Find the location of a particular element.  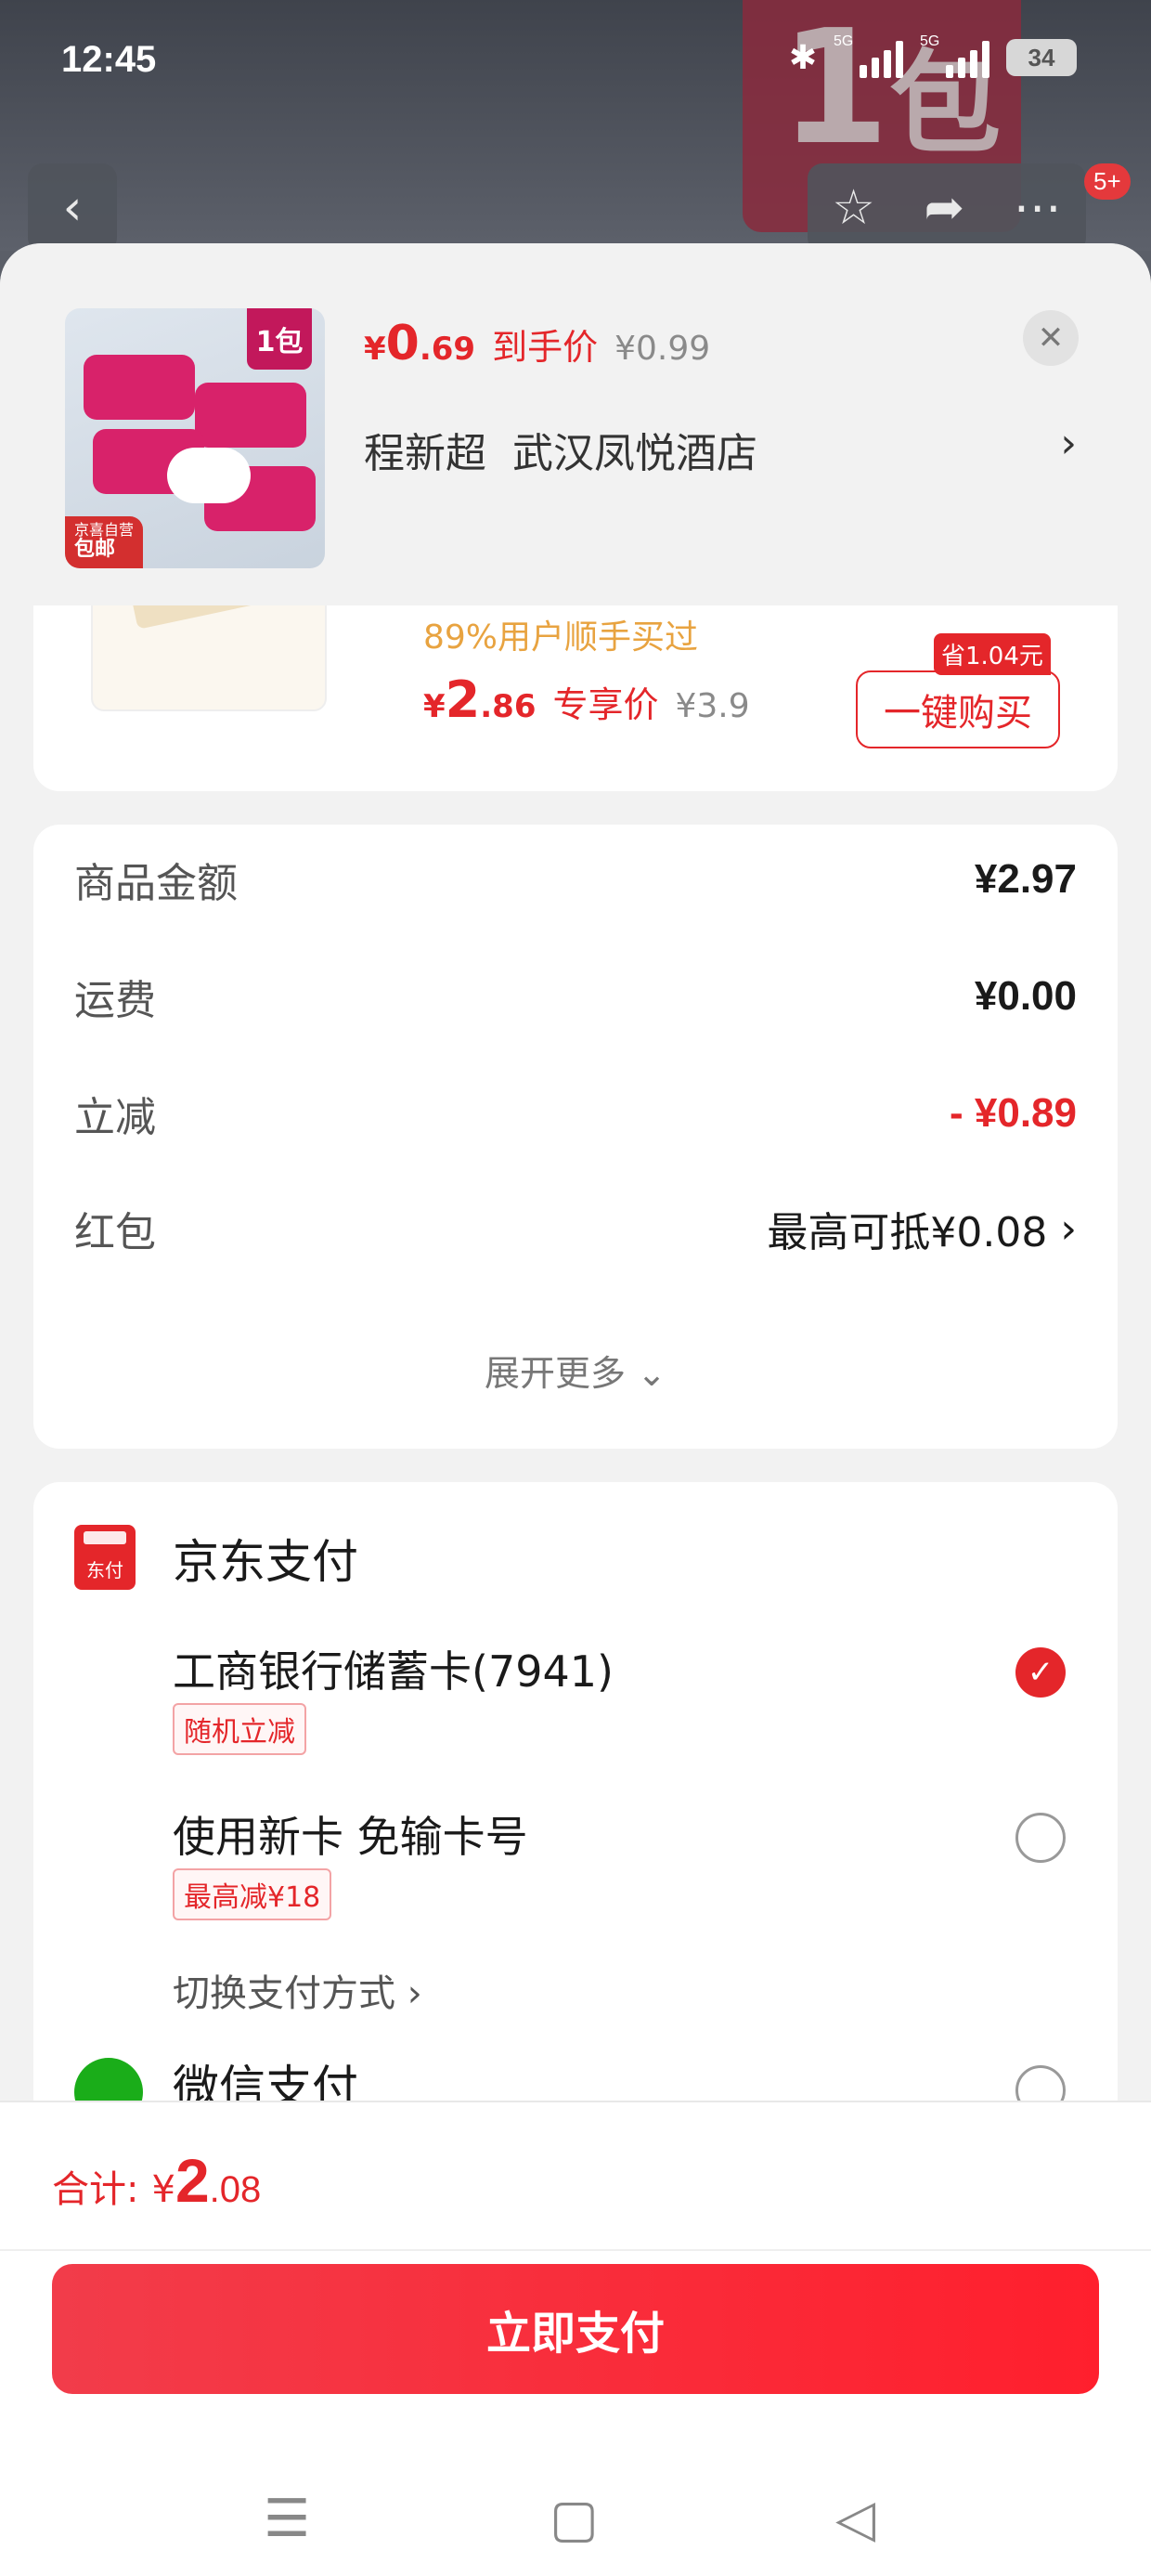

top-actions: ☆ ➦ ⋯ is located at coordinates (947, 207).